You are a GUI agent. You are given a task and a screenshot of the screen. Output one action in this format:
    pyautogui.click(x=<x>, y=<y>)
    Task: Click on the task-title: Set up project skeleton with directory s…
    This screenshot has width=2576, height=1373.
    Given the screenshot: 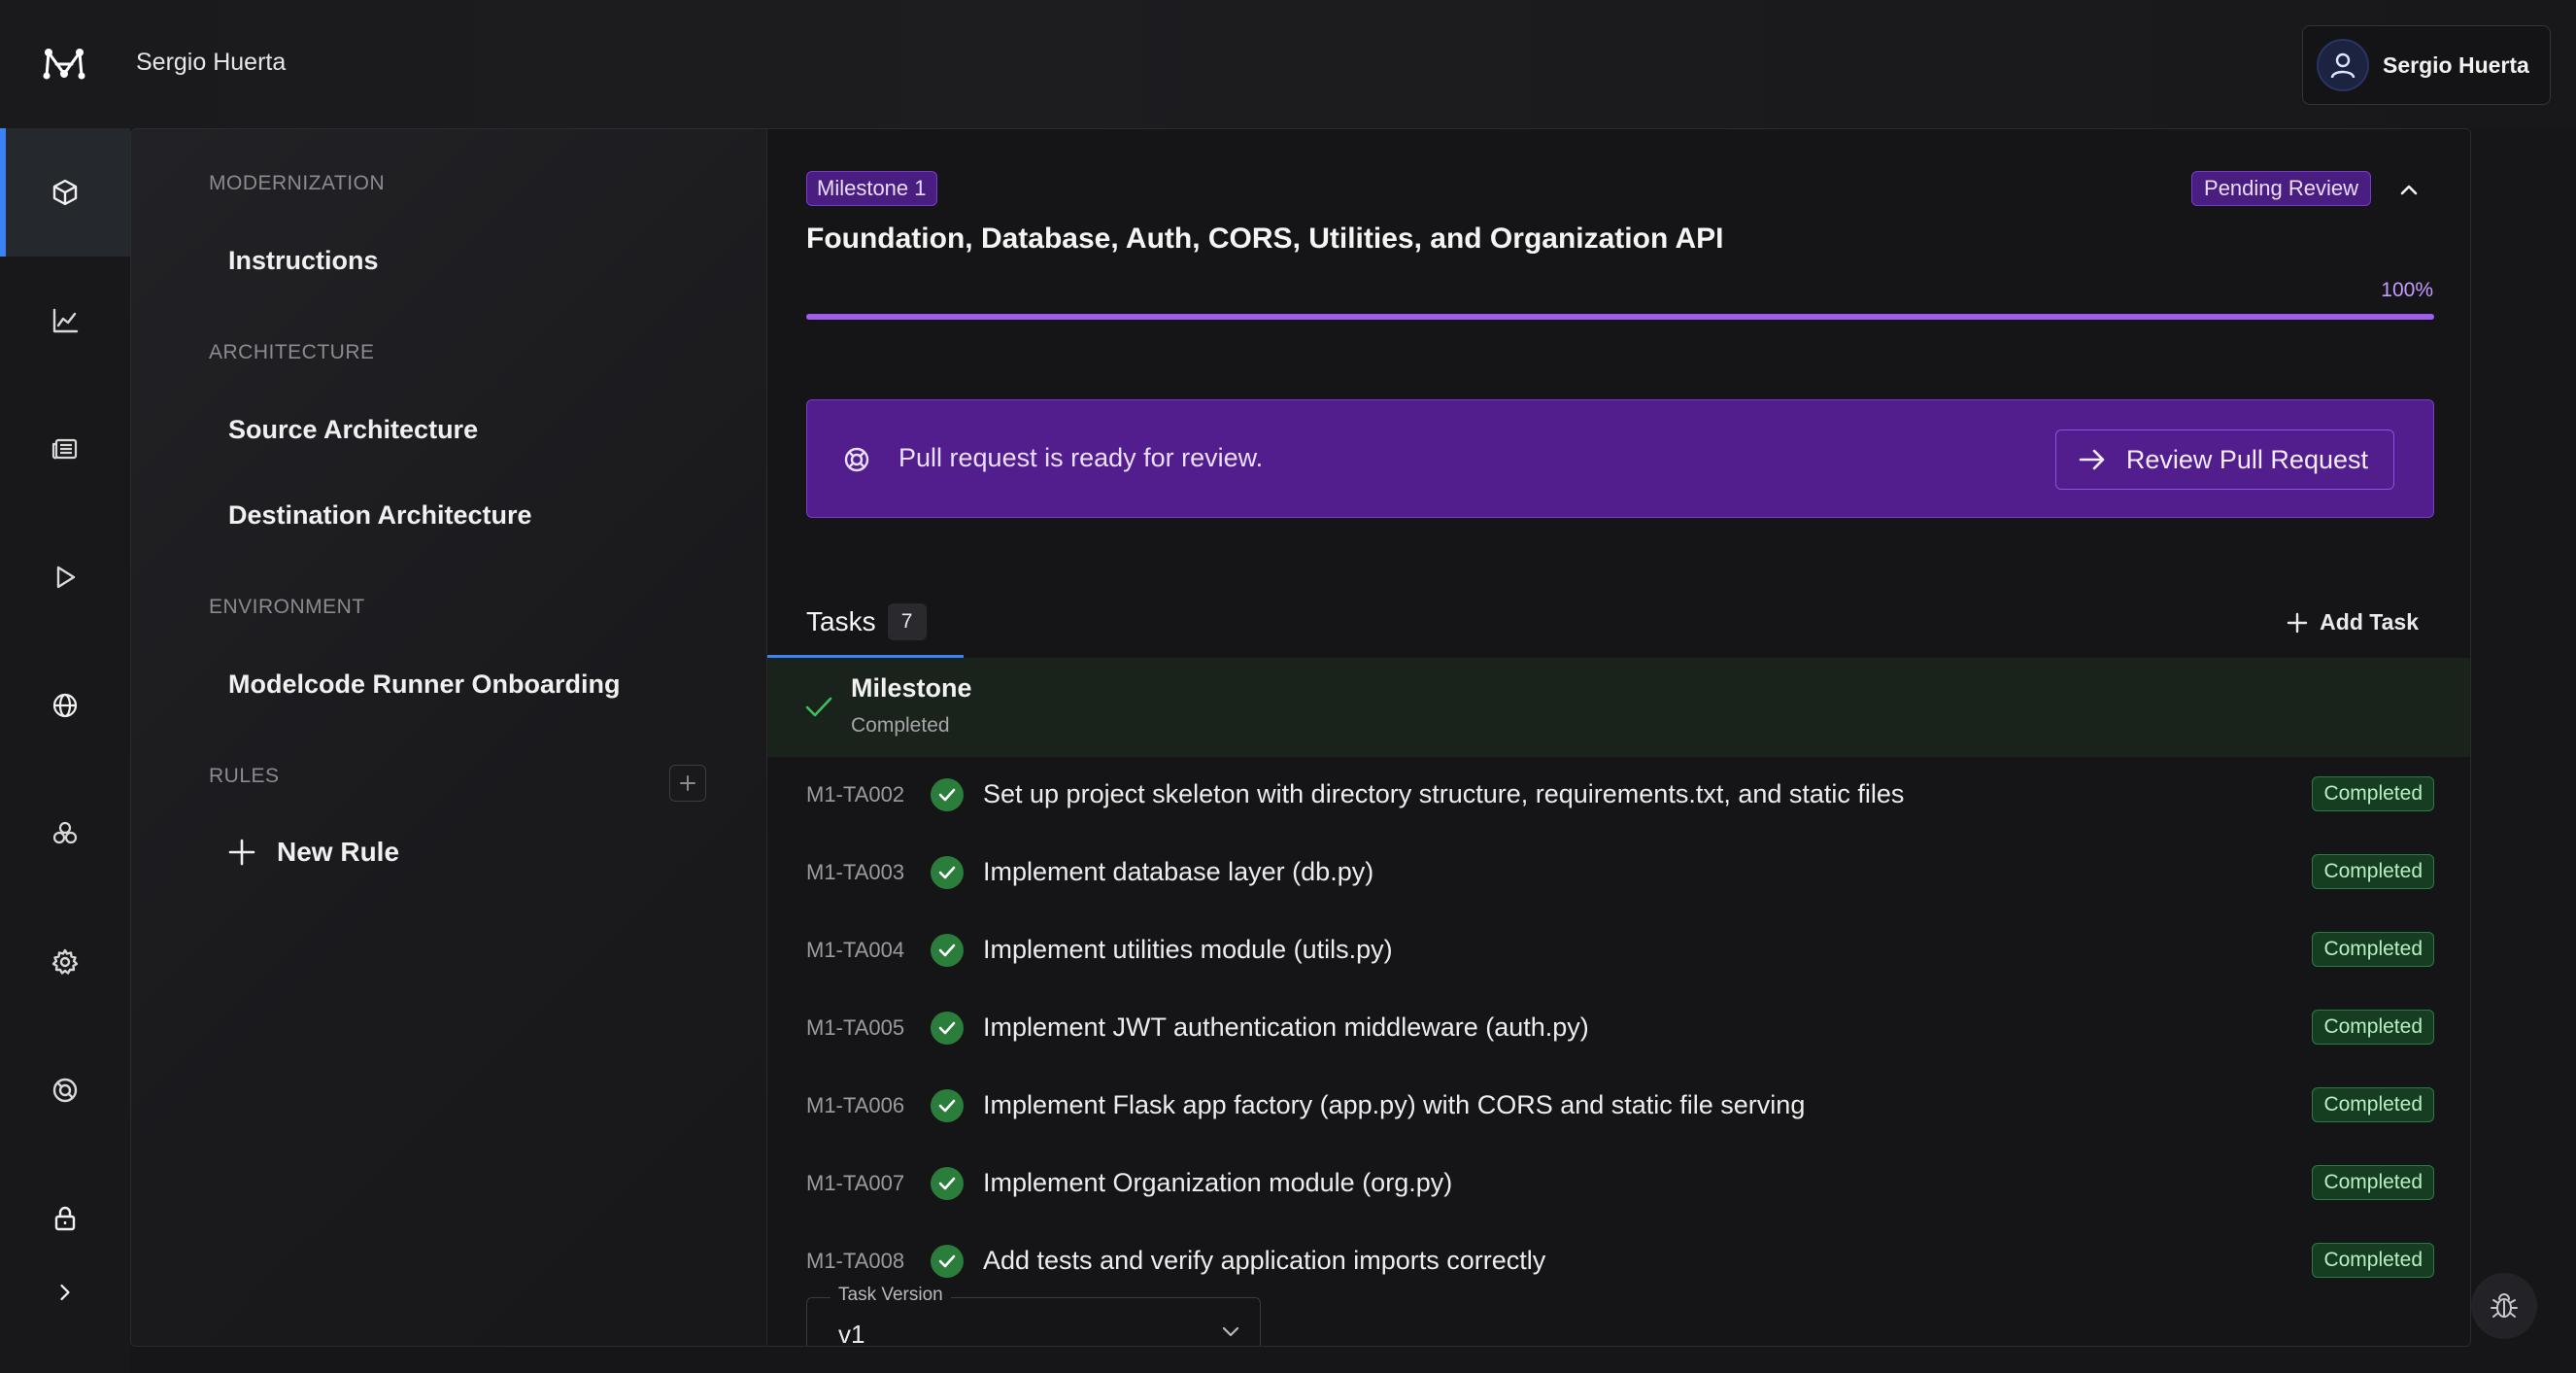 What is the action you would take?
    pyautogui.click(x=1444, y=794)
    